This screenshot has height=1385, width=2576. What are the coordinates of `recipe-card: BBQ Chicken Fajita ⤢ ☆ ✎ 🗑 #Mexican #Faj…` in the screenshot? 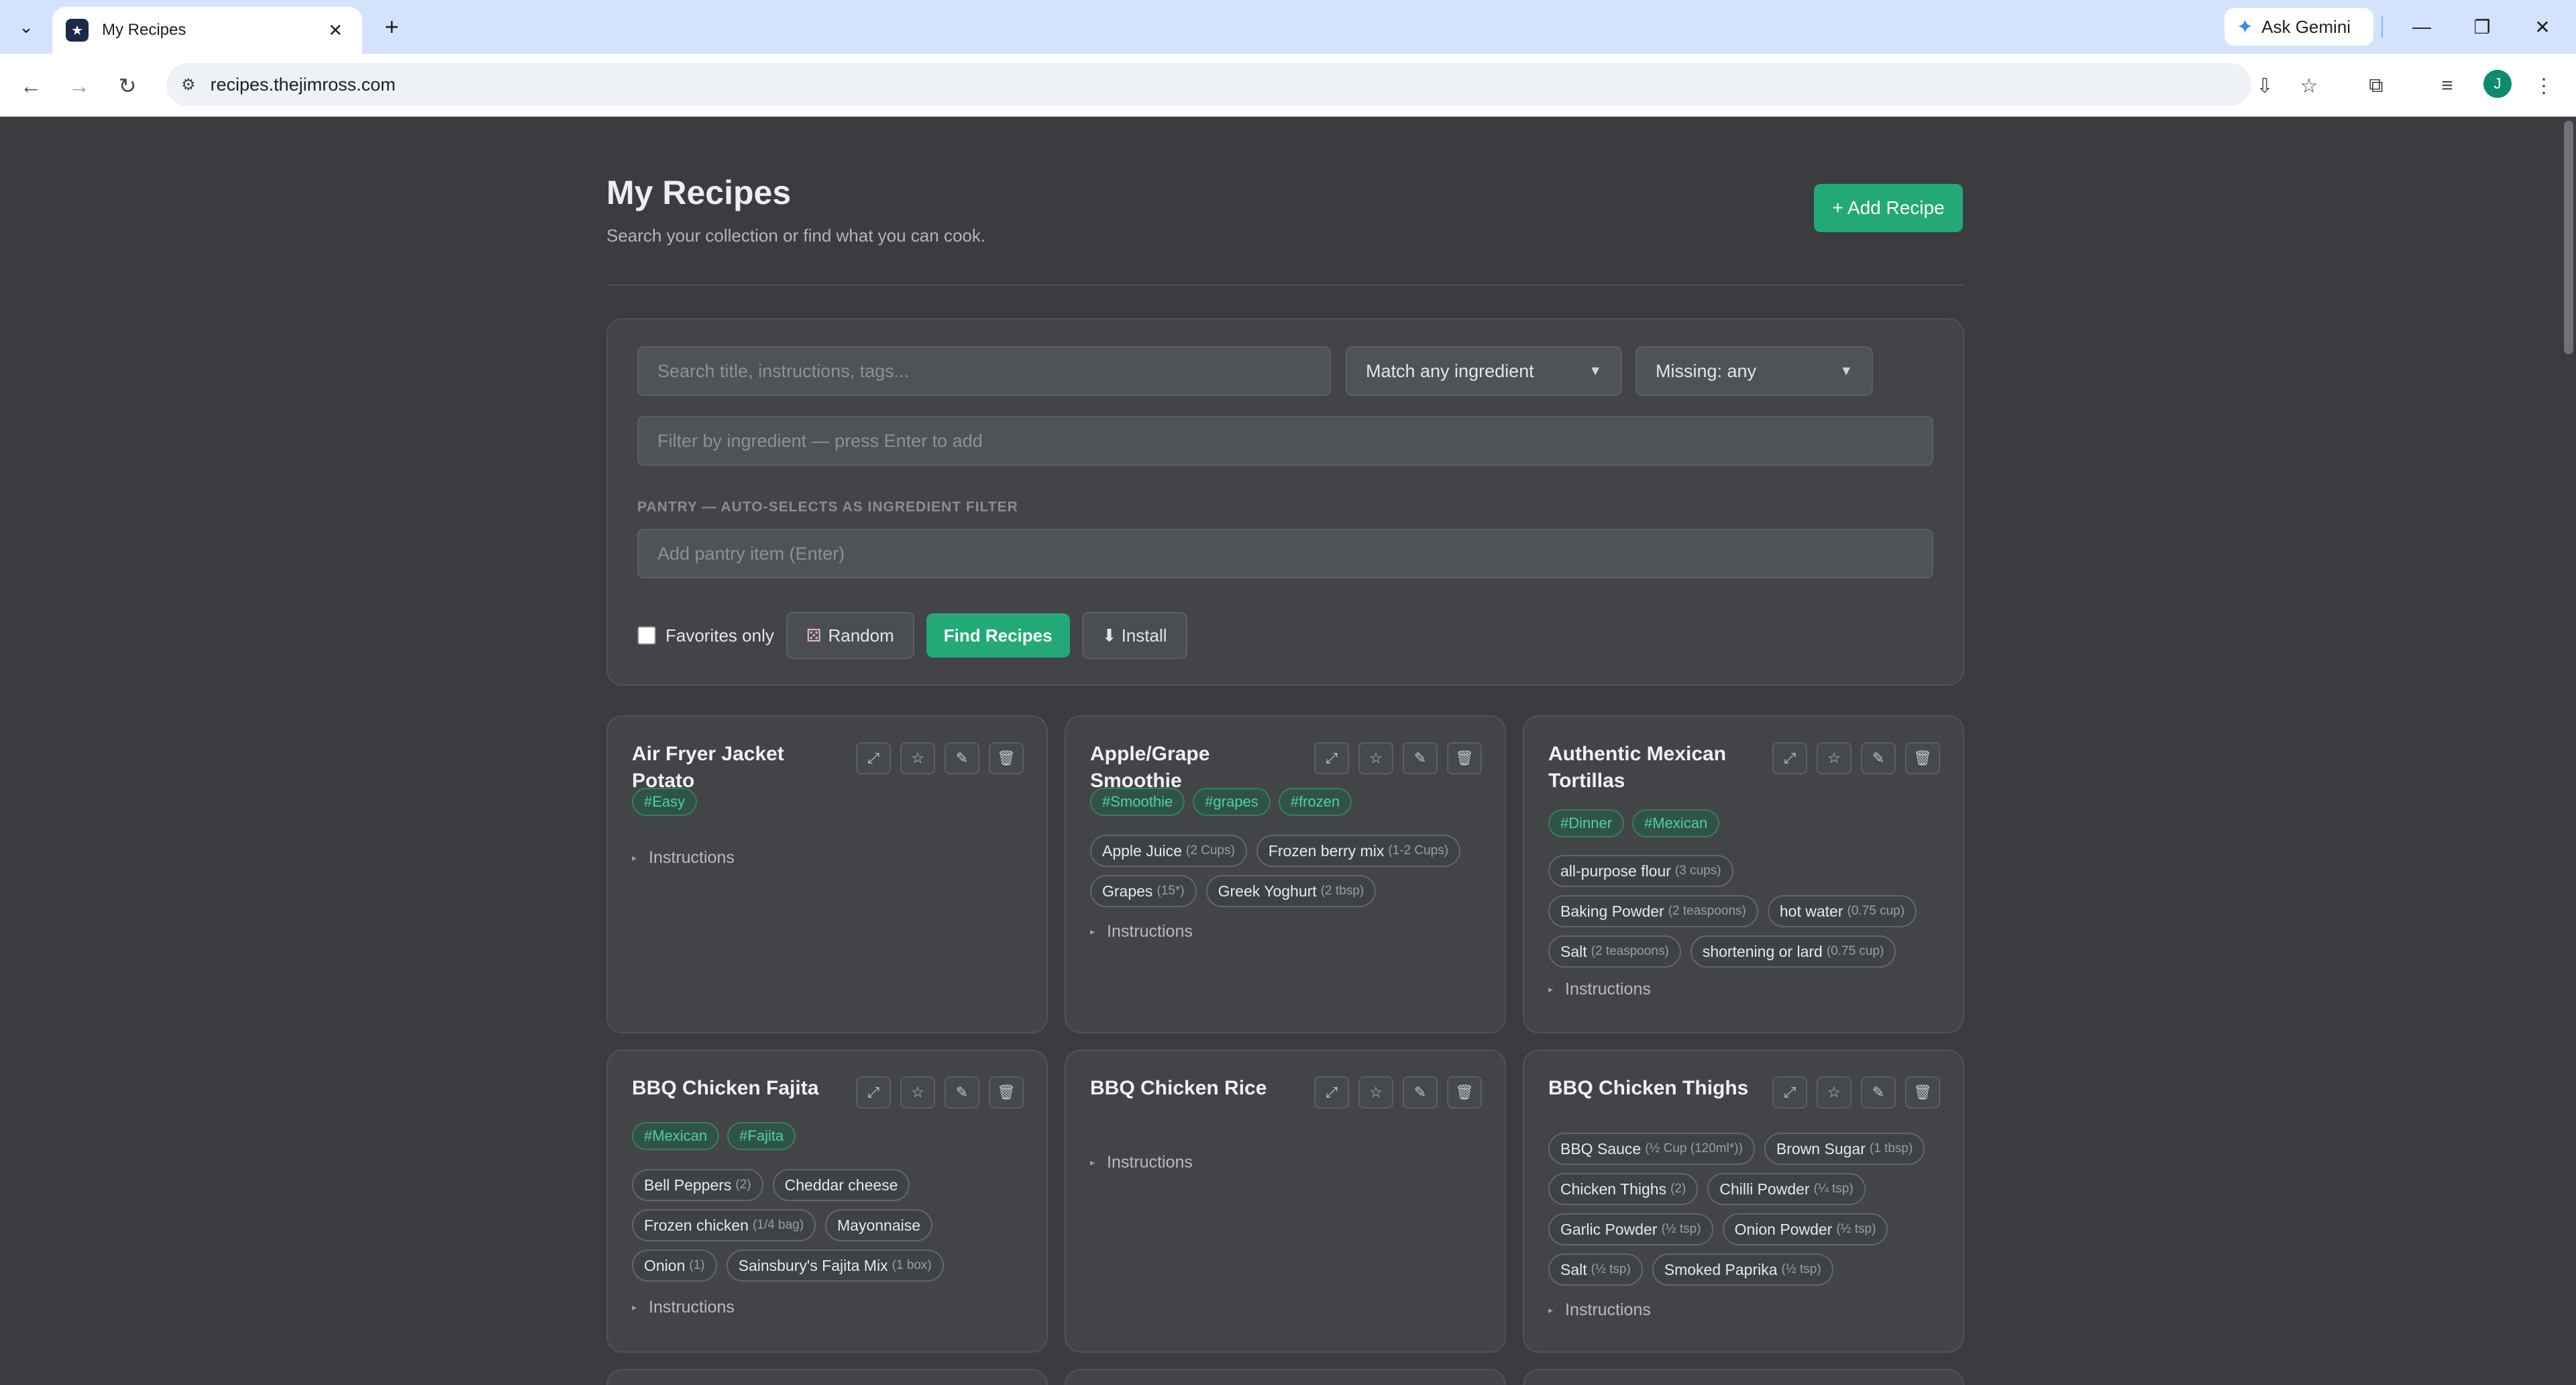 It's located at (827, 1201).